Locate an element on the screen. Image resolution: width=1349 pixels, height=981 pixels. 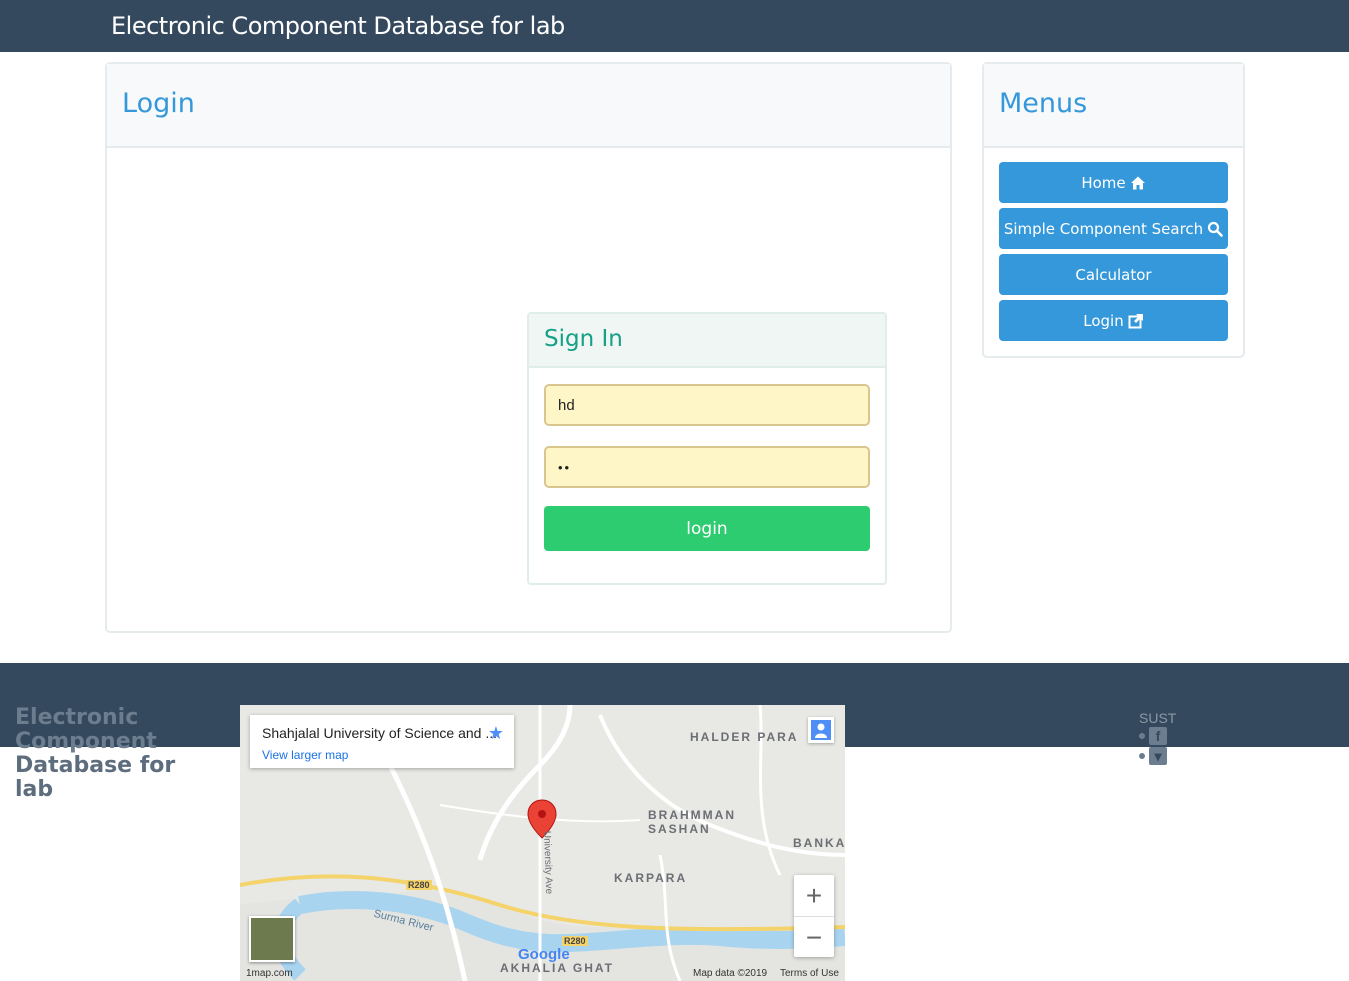
menu-login-label: Login is located at coordinates (1103, 320).